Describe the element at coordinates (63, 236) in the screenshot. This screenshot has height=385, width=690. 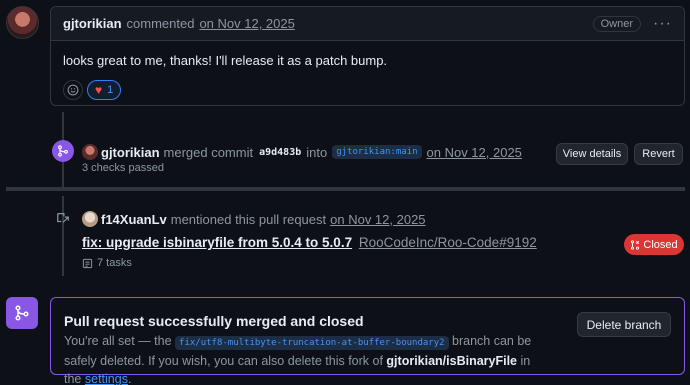
I see `timeline-line` at that location.